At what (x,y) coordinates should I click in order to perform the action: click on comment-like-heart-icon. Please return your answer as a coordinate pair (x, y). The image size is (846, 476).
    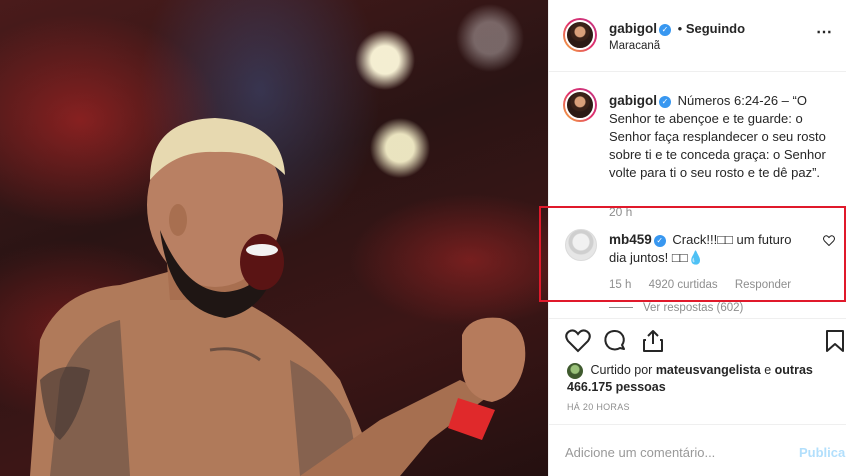
    Looking at the image, I should click on (829, 240).